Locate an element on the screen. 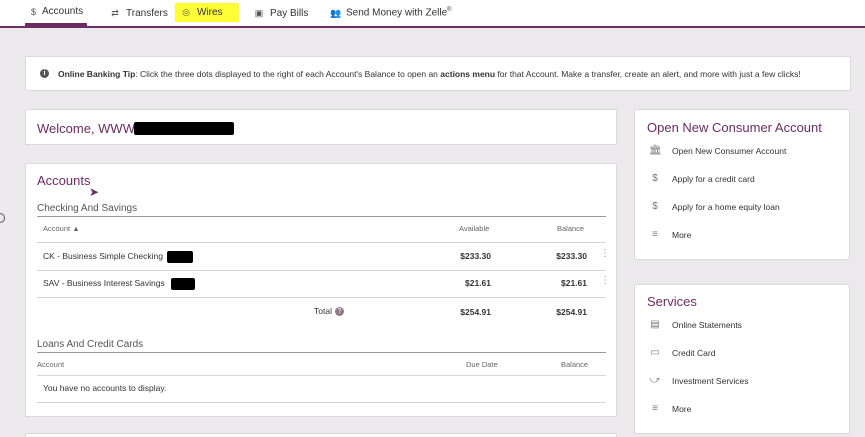 This screenshot has height=437, width=865. link-label: Online Statements is located at coordinates (707, 324).